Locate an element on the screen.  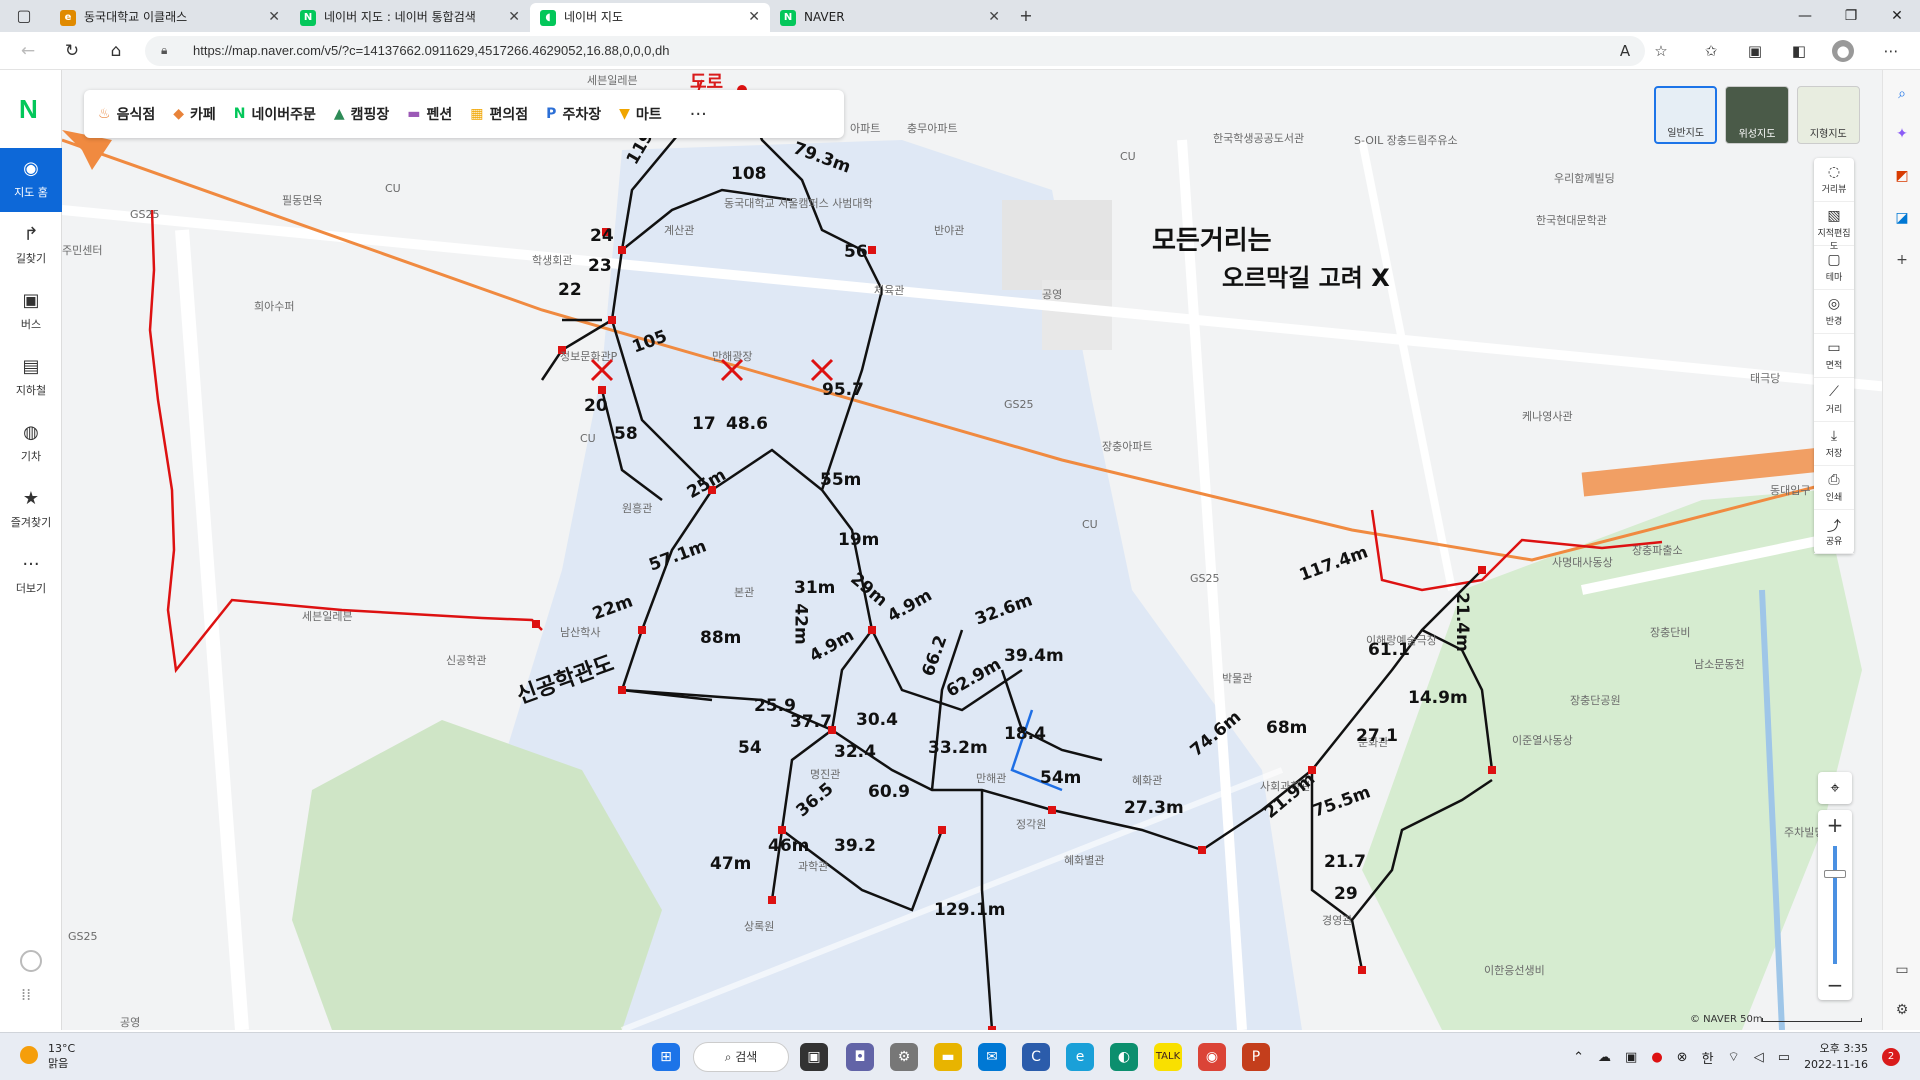
map-place-label: 계산관 is located at coordinates (679, 230).